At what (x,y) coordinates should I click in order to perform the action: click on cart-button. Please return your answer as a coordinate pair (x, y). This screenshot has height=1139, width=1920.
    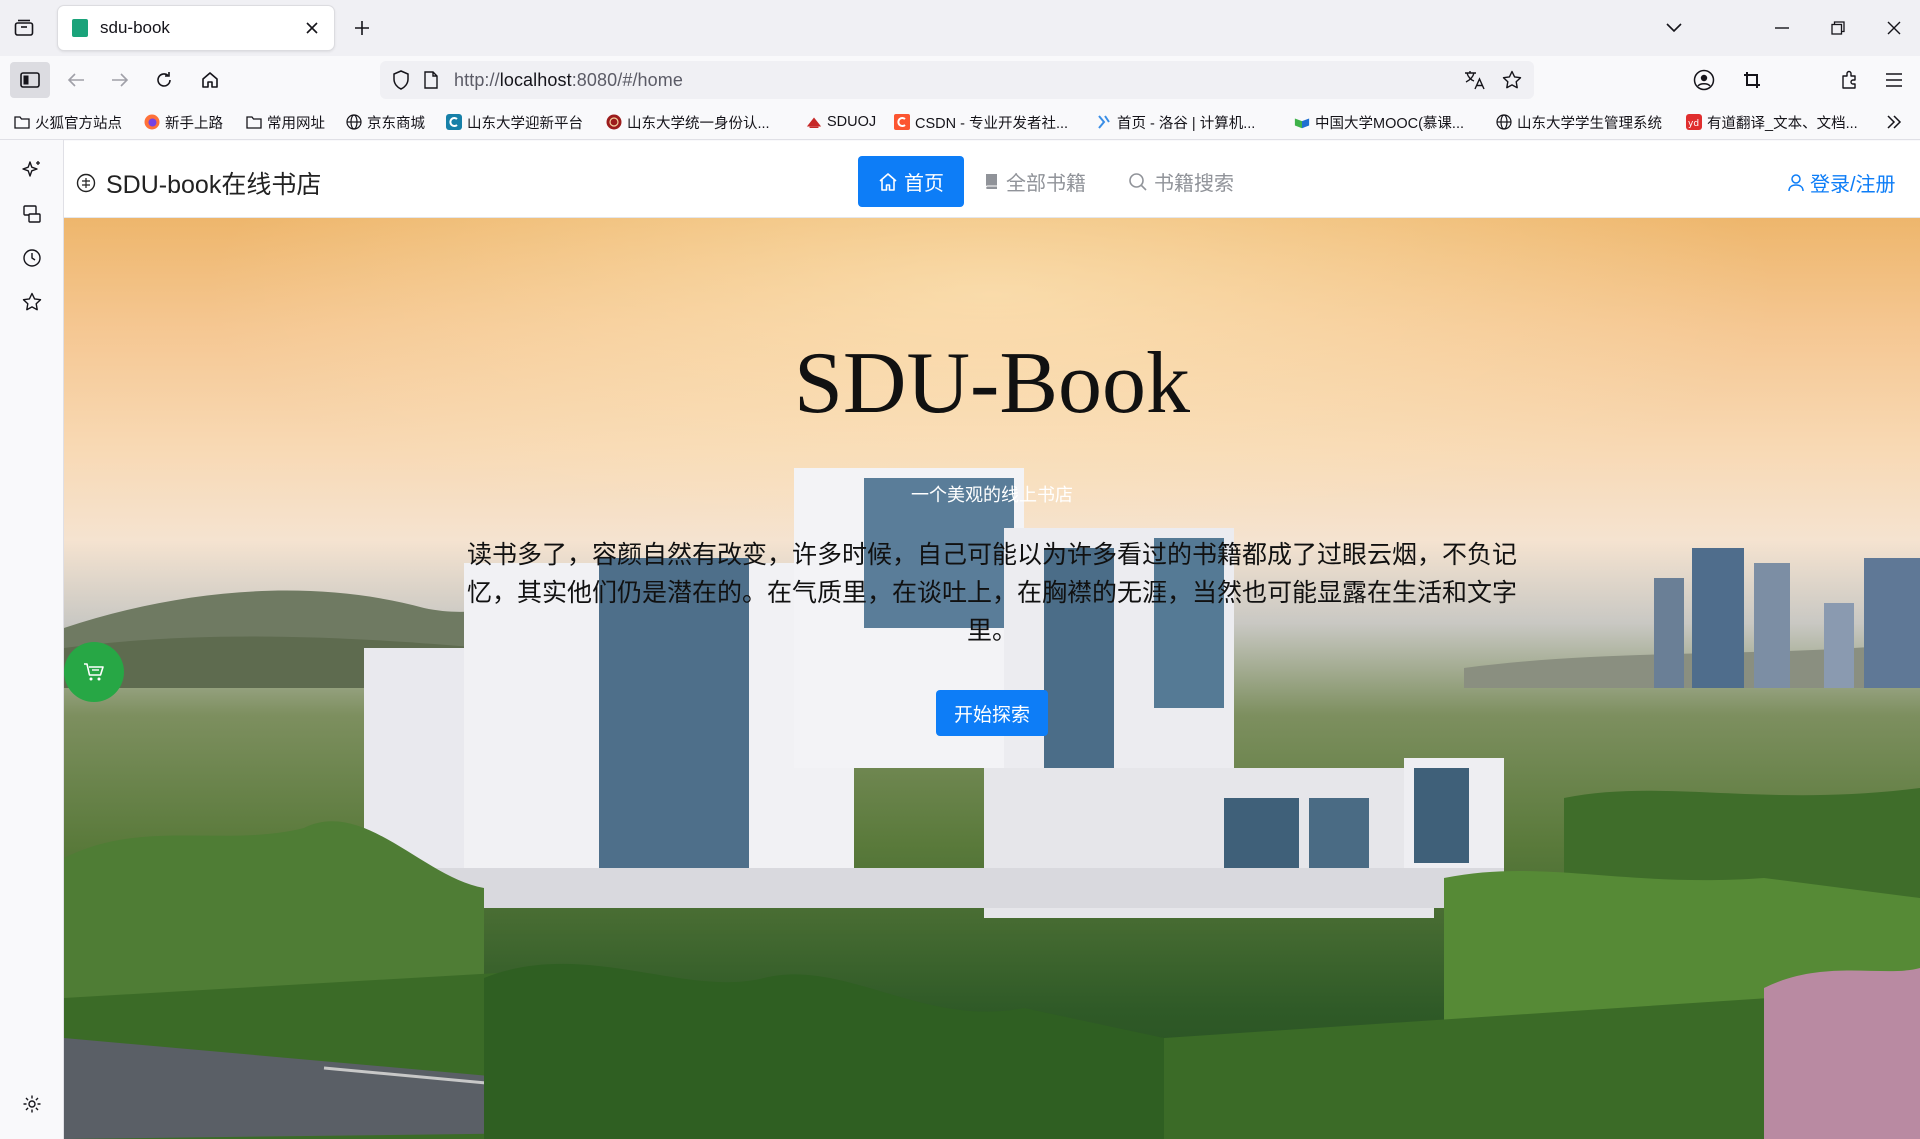
    Looking at the image, I should click on (94, 672).